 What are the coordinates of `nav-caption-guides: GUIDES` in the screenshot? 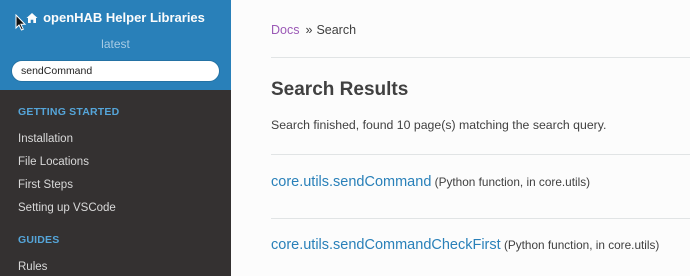 It's located at (39, 240).